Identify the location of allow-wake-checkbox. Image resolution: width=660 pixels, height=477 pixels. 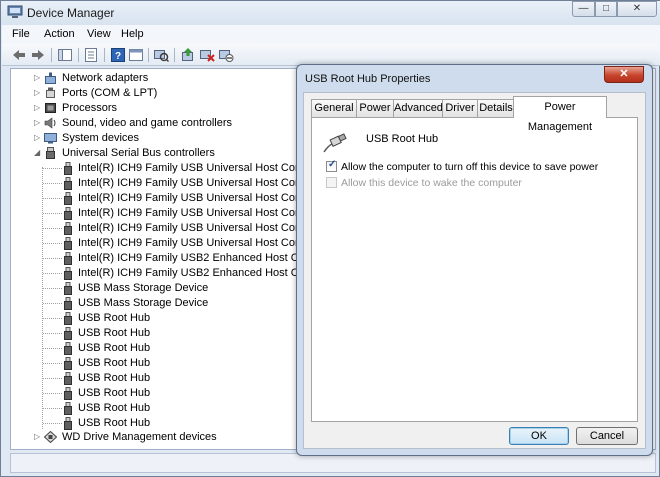
(331, 182).